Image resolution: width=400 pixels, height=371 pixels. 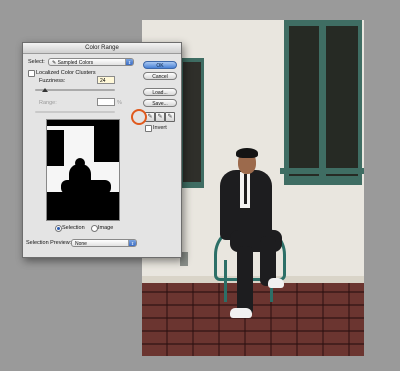 What do you see at coordinates (66, 73) in the screenshot?
I see `localized-color-clusters-label: Localized Color Clusters` at bounding box center [66, 73].